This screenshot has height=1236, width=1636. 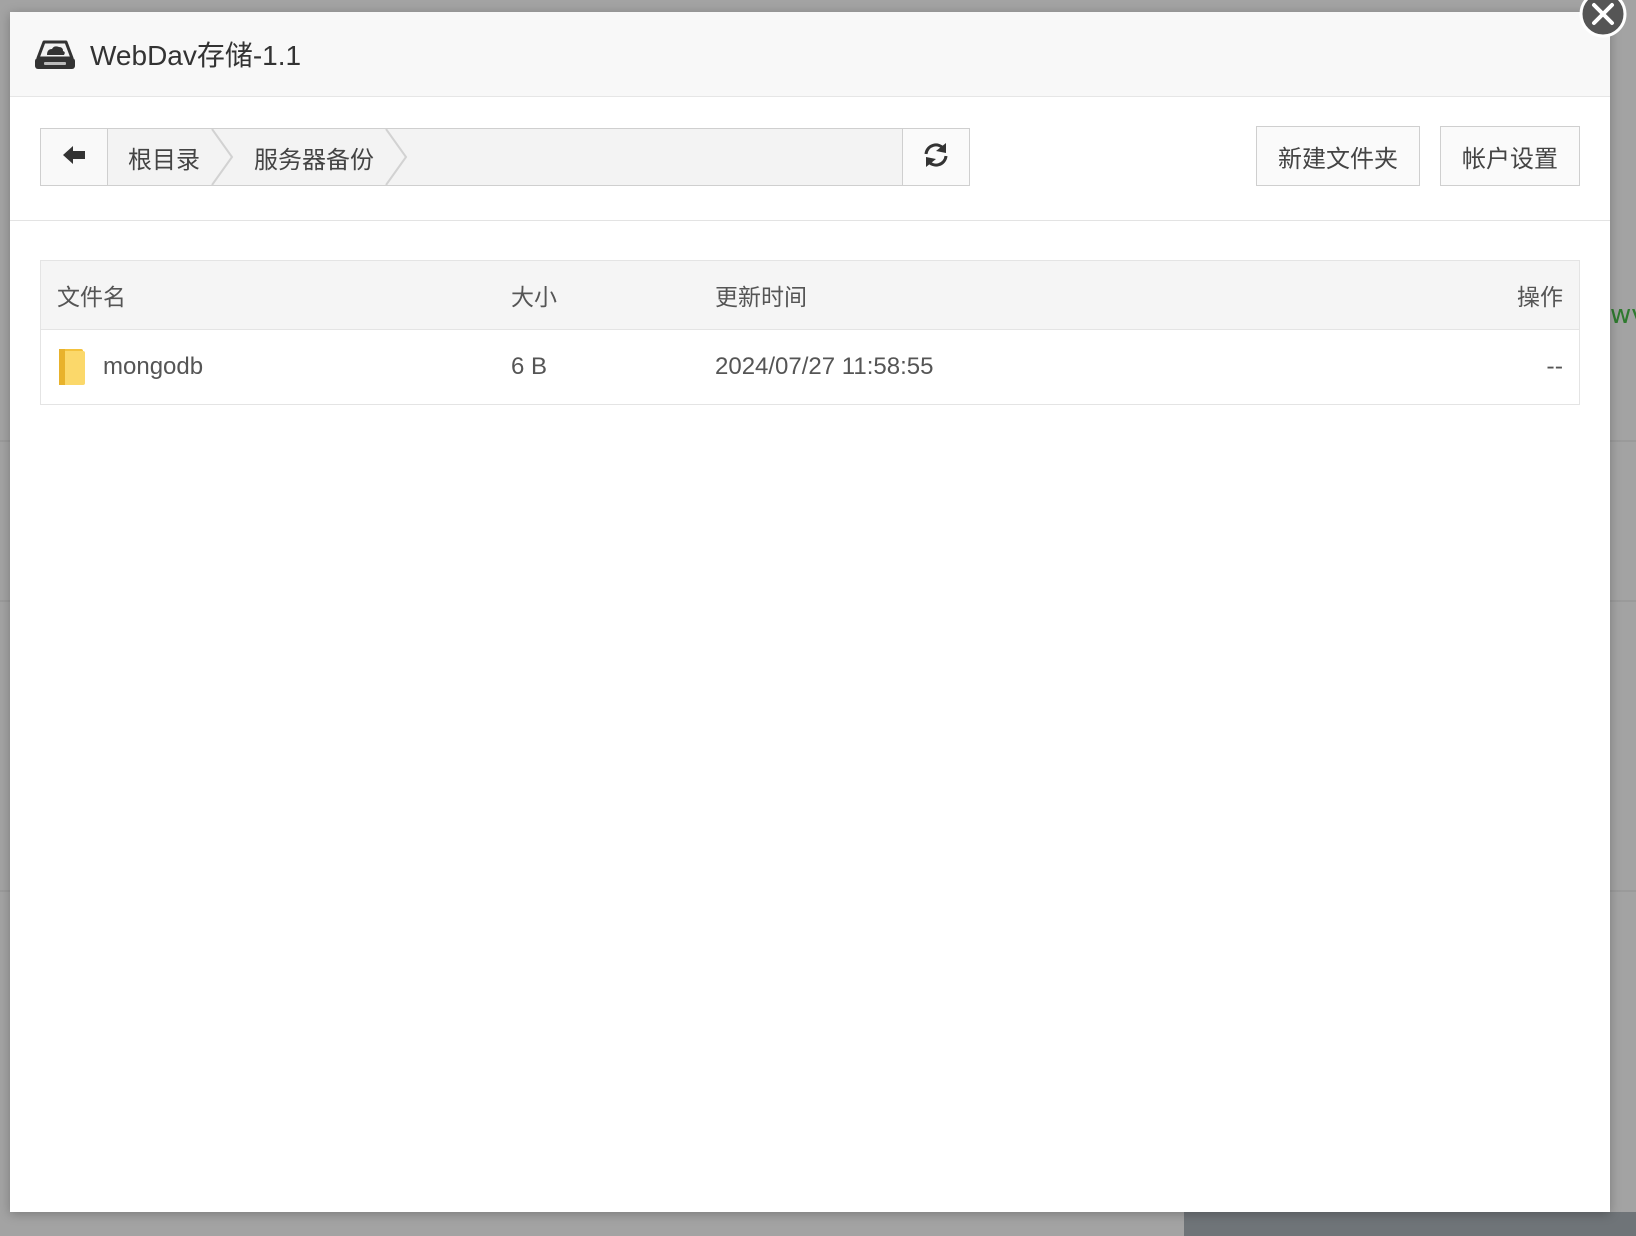 I want to click on background-bar, so click(x=1410, y=1224).